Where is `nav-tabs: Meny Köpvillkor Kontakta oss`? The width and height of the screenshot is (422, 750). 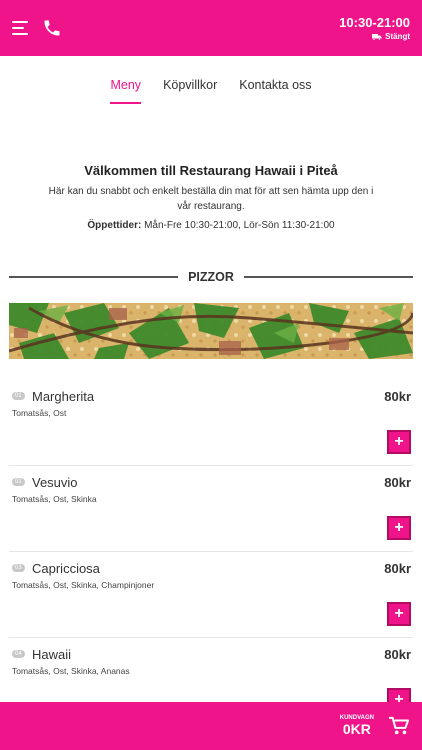
nav-tabs: Meny Köpvillkor Kontakta oss is located at coordinates (211, 91).